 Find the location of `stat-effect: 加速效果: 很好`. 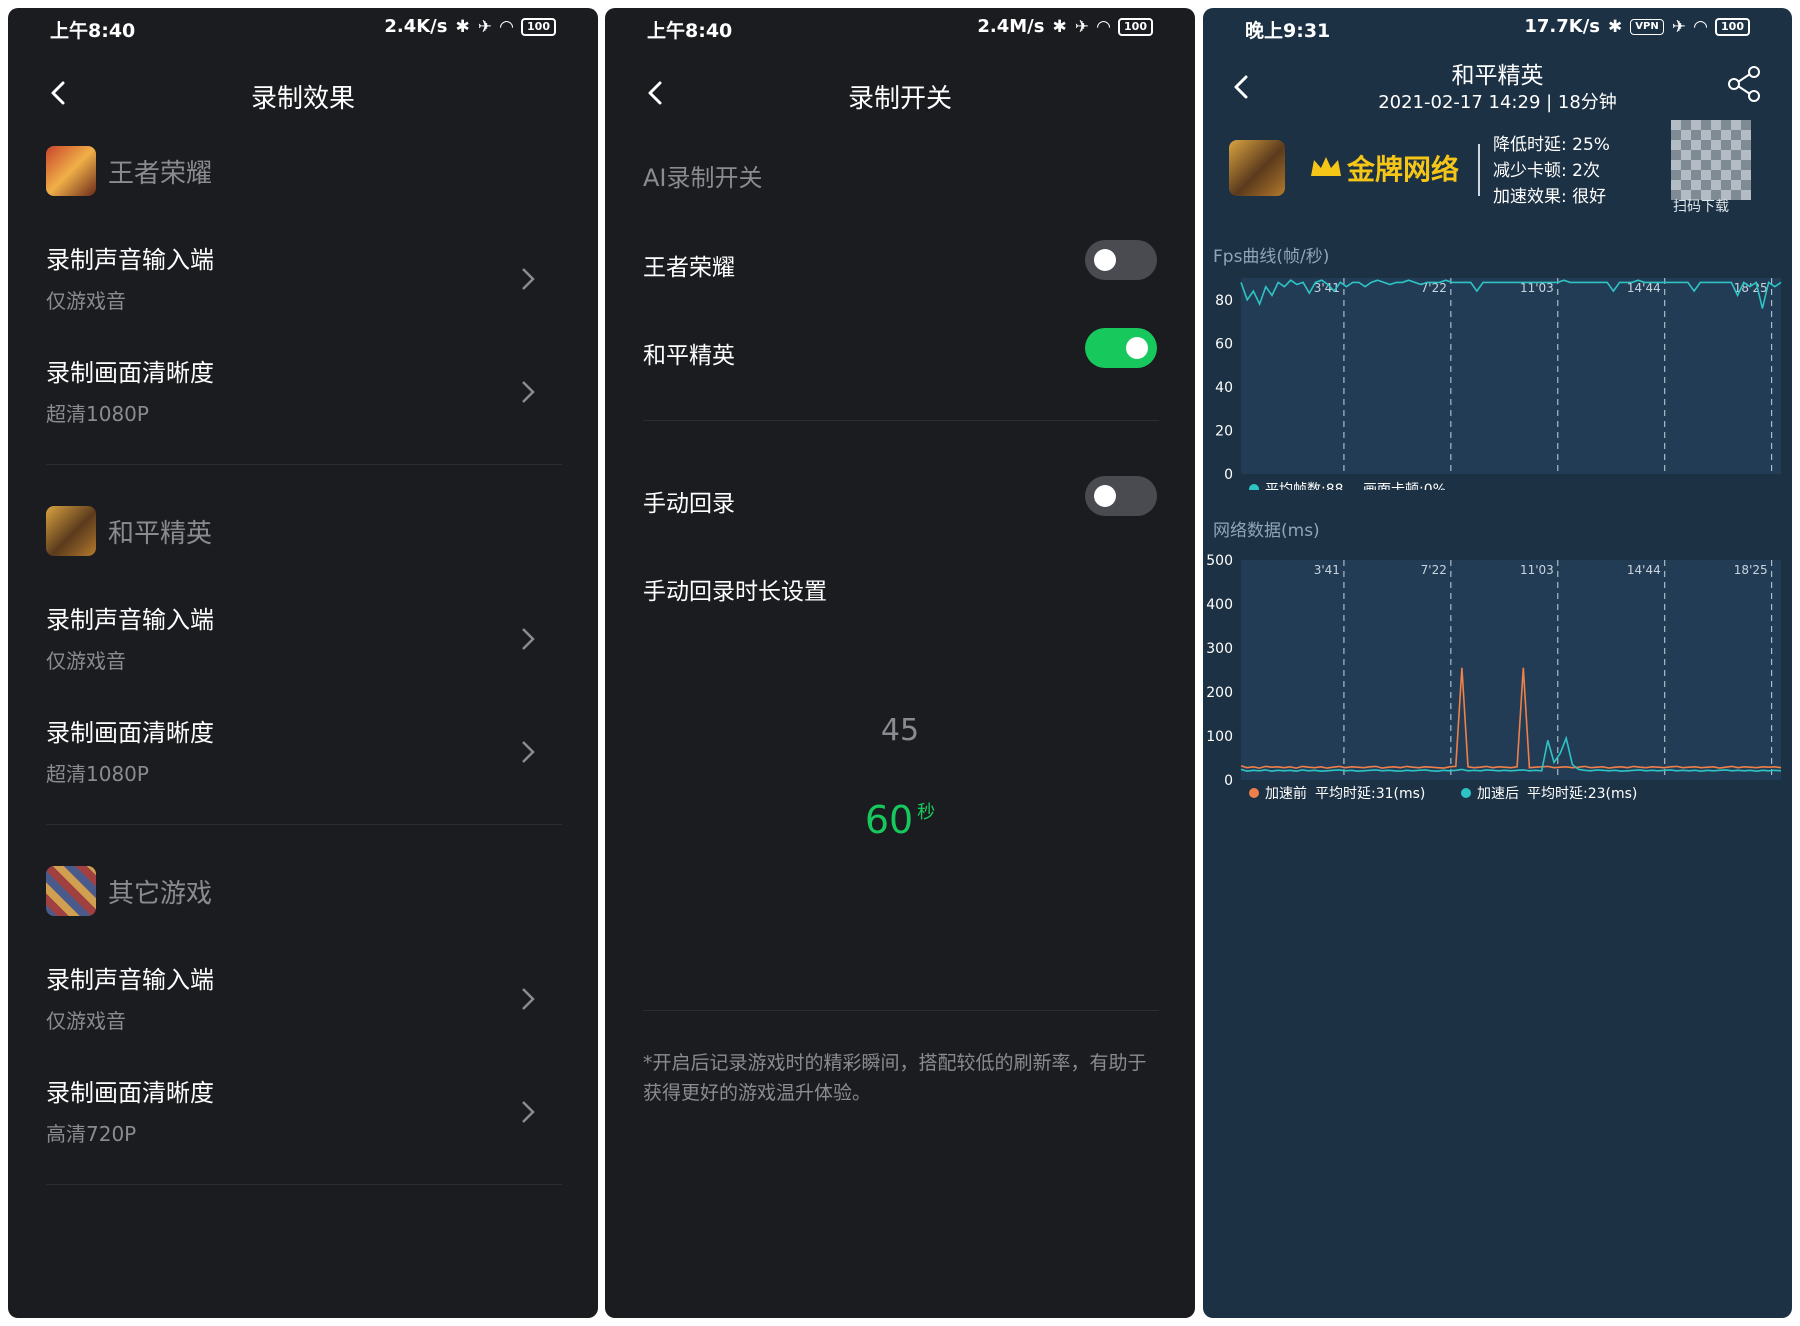

stat-effect: 加速效果: 很好 is located at coordinates (1550, 197).